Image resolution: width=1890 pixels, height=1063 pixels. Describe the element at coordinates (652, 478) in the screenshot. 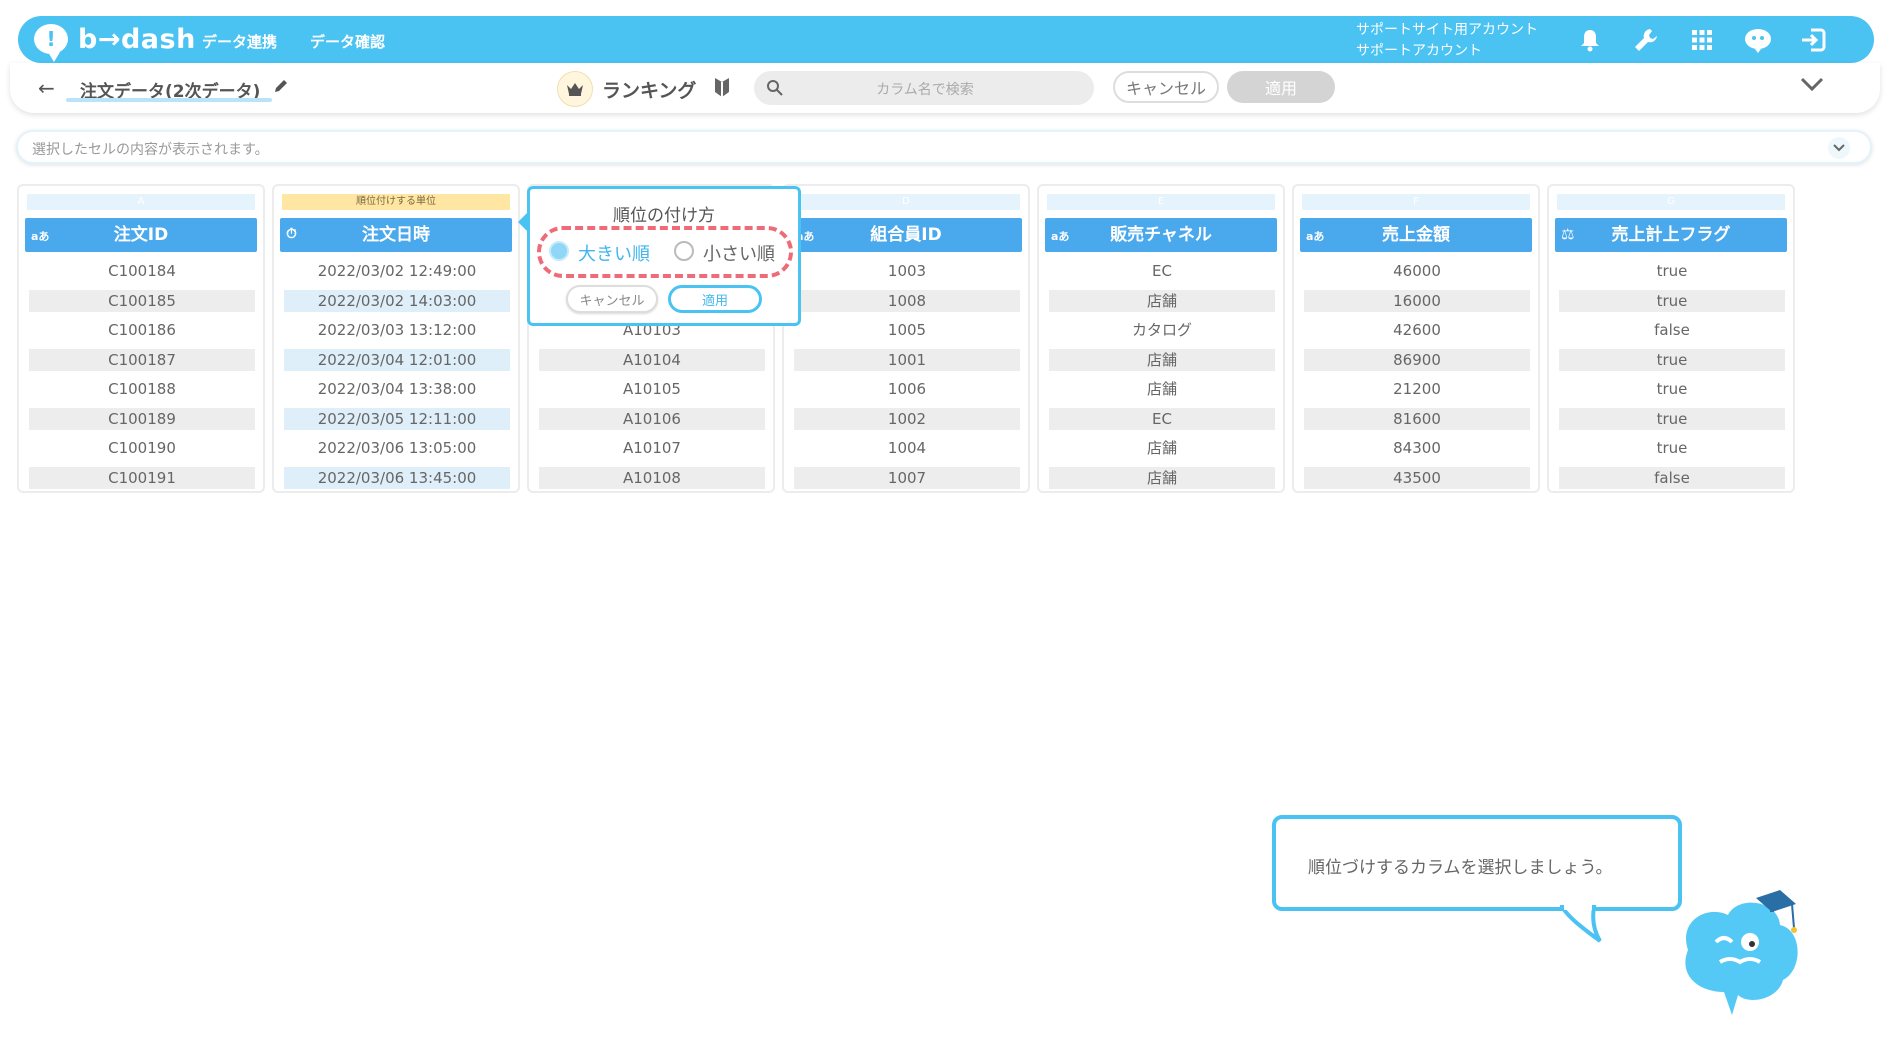

I see `table-cell: A10108` at that location.